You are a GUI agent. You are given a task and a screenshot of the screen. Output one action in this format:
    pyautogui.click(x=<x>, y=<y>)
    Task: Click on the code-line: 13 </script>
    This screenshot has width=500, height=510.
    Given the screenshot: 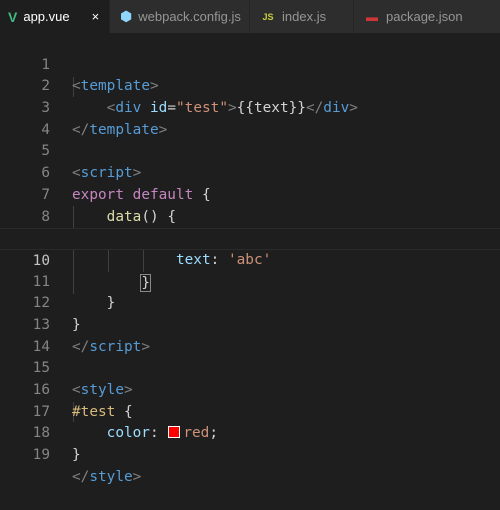 What is the action you would take?
    pyautogui.click(x=250, y=324)
    